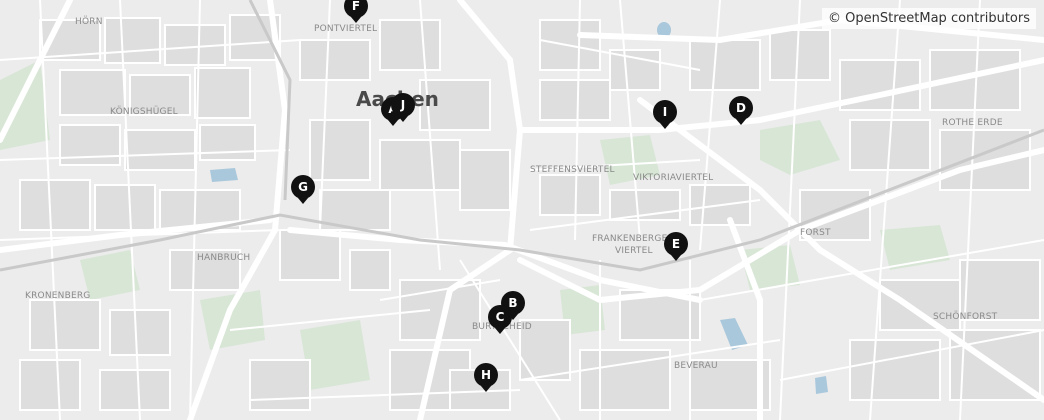 The width and height of the screenshot is (1044, 420). What do you see at coordinates (232, 320) in the screenshot?
I see `park-area` at bounding box center [232, 320].